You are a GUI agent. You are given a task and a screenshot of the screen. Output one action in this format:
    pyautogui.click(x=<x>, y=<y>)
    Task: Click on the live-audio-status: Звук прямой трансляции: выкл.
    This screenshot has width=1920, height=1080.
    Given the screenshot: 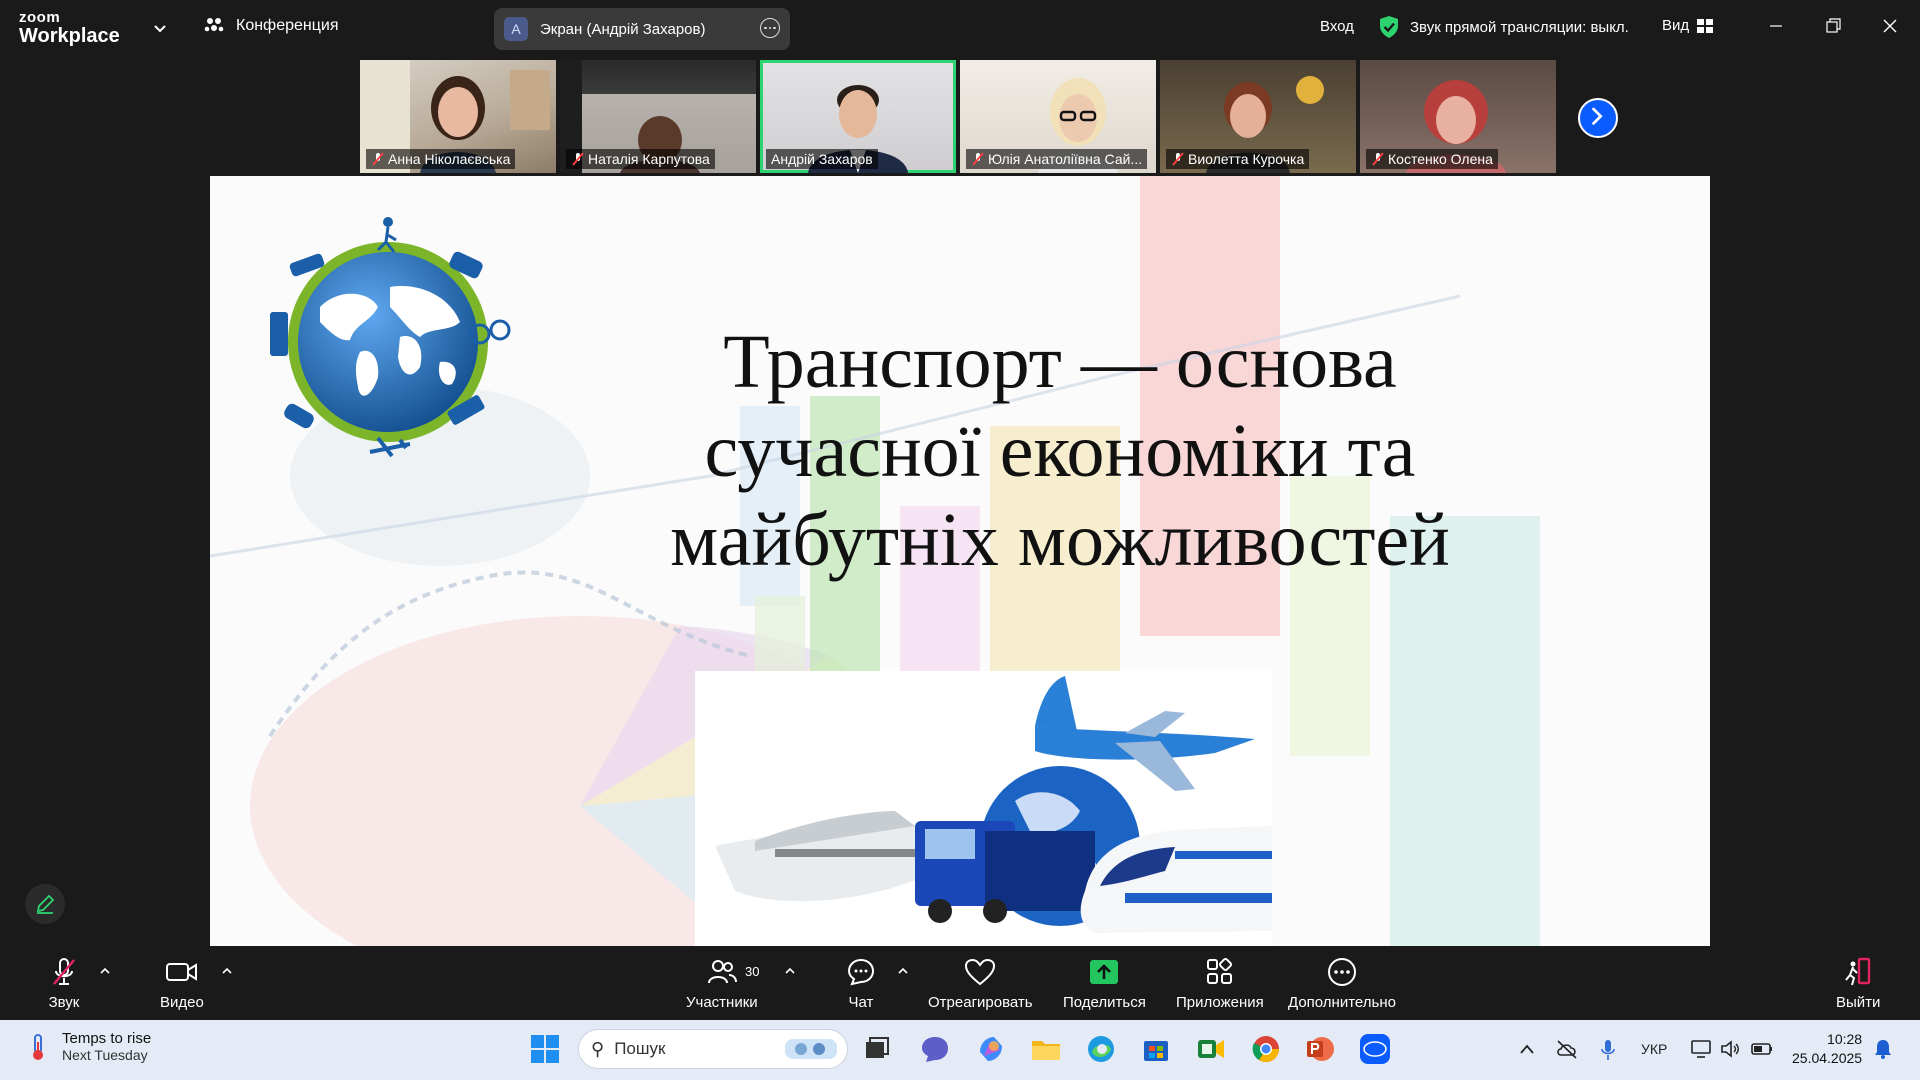 What is the action you would take?
    pyautogui.click(x=1503, y=27)
    